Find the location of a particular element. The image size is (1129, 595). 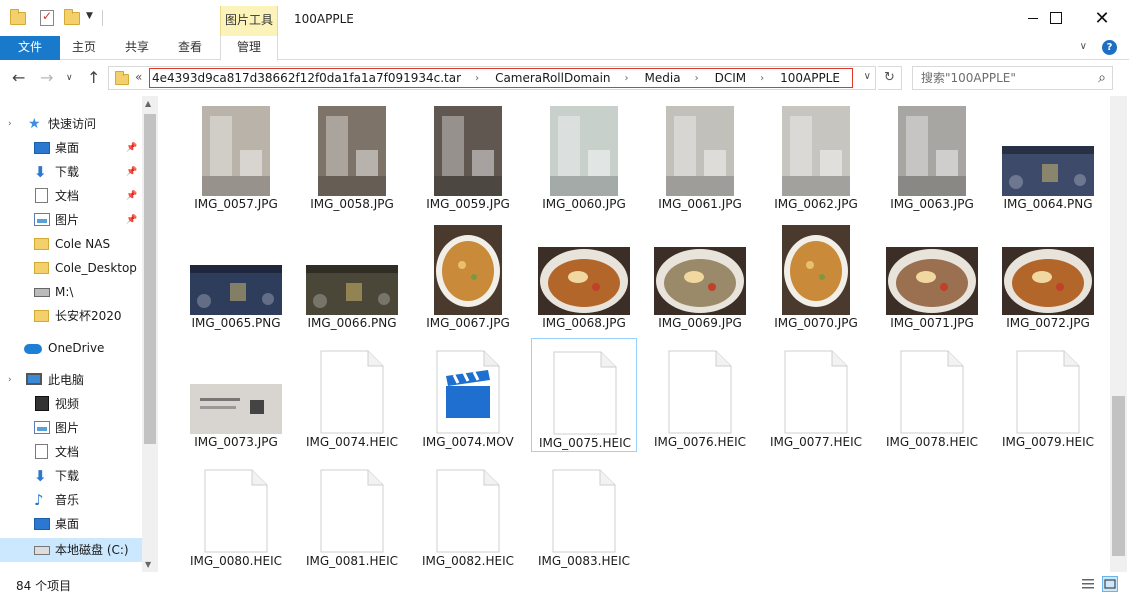

new-folder-icon is located at coordinates (72, 17).